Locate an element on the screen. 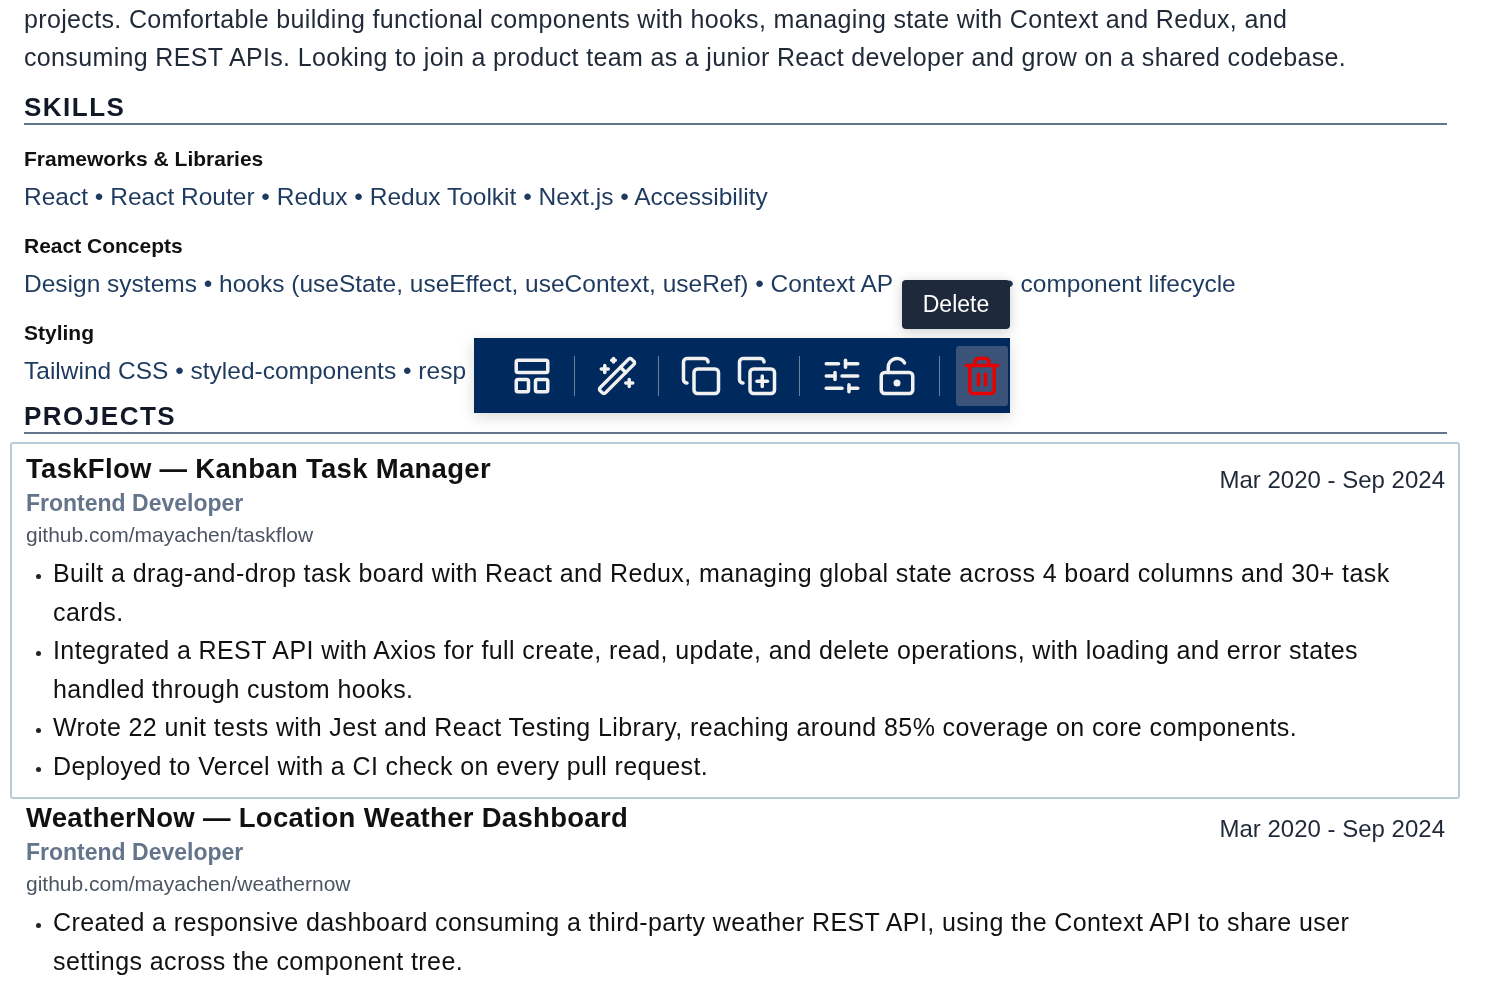  project-link: github.com/mayachen/taskflow is located at coordinates (258, 535).